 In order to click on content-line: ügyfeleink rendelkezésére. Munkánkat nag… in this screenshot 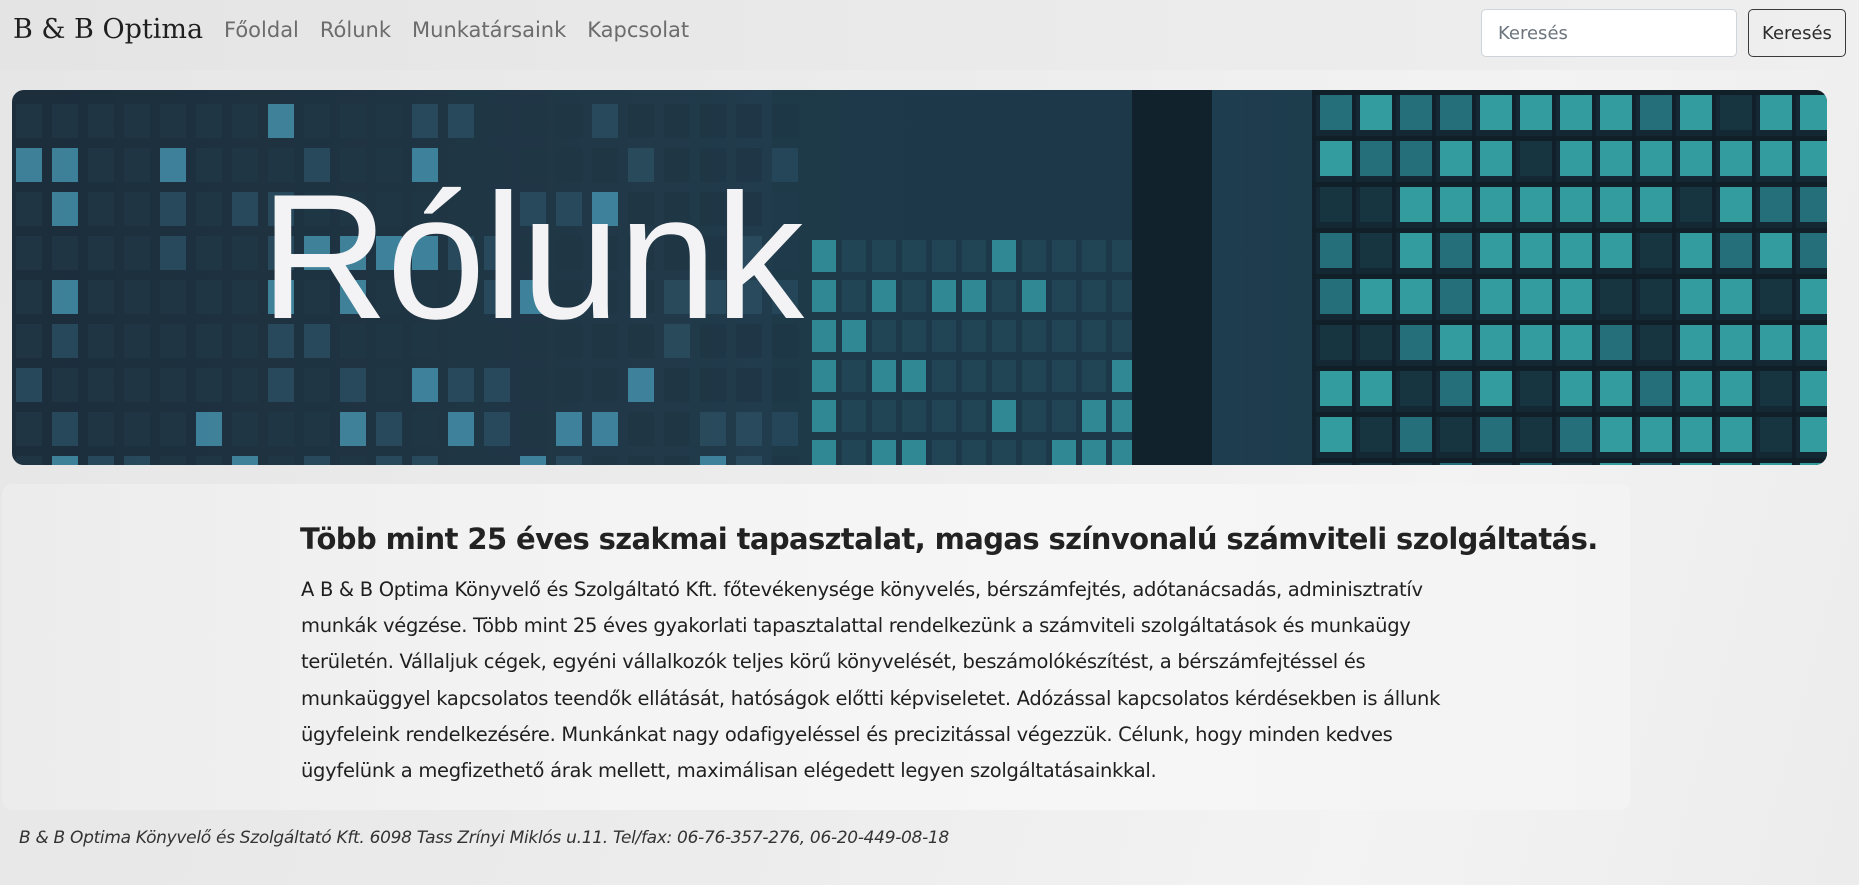, I will do `click(847, 734)`.